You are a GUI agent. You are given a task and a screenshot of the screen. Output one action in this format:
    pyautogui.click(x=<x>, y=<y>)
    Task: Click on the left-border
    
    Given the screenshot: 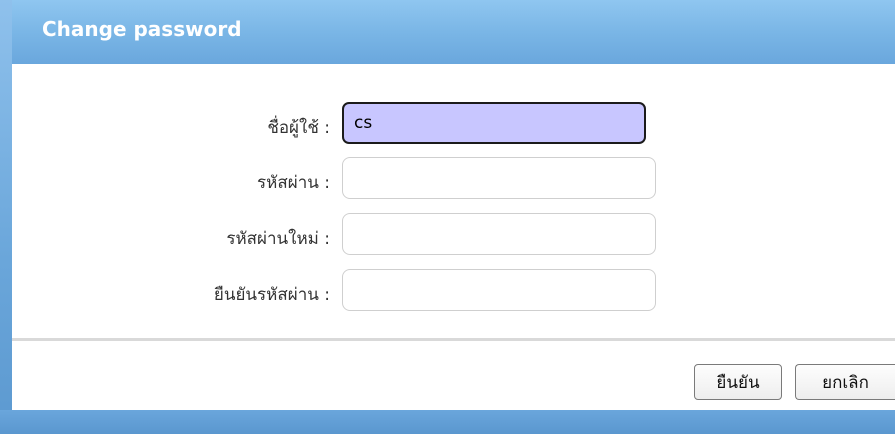 What is the action you would take?
    pyautogui.click(x=6, y=217)
    